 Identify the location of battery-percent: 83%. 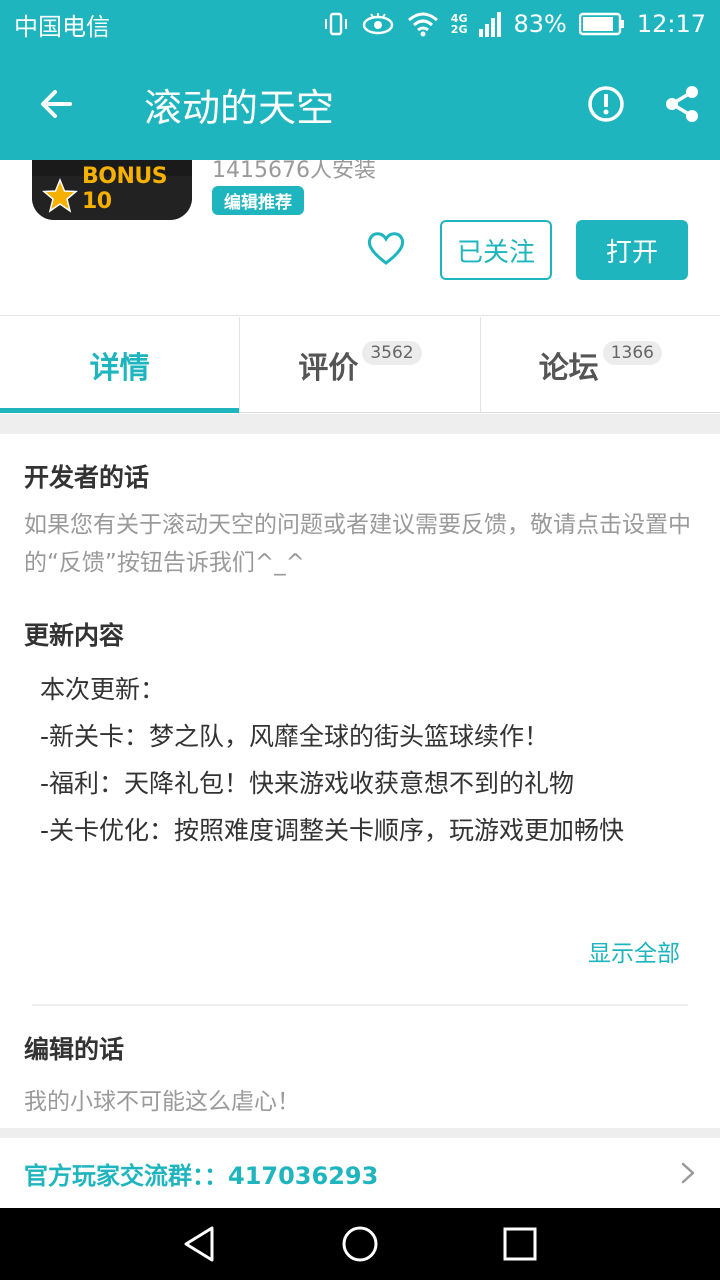
(540, 24).